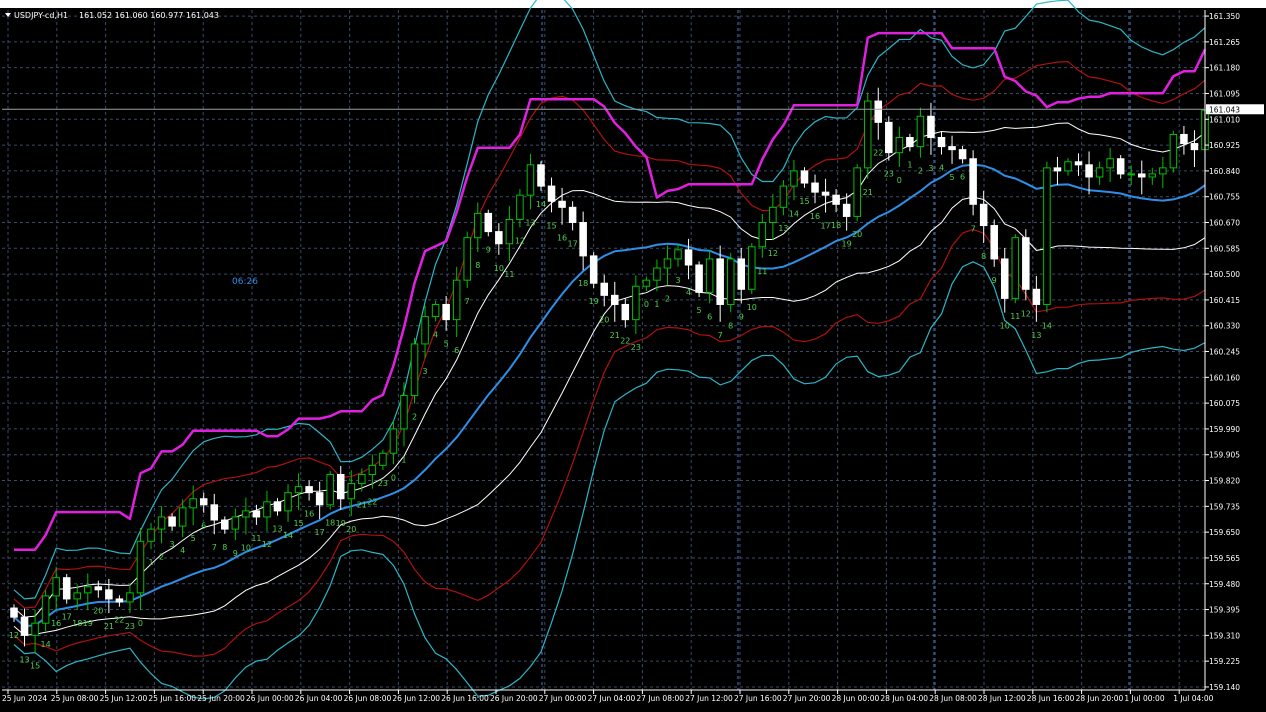 The height and width of the screenshot is (712, 1266). What do you see at coordinates (245, 282) in the screenshot?
I see `bar-timer: 06:26` at bounding box center [245, 282].